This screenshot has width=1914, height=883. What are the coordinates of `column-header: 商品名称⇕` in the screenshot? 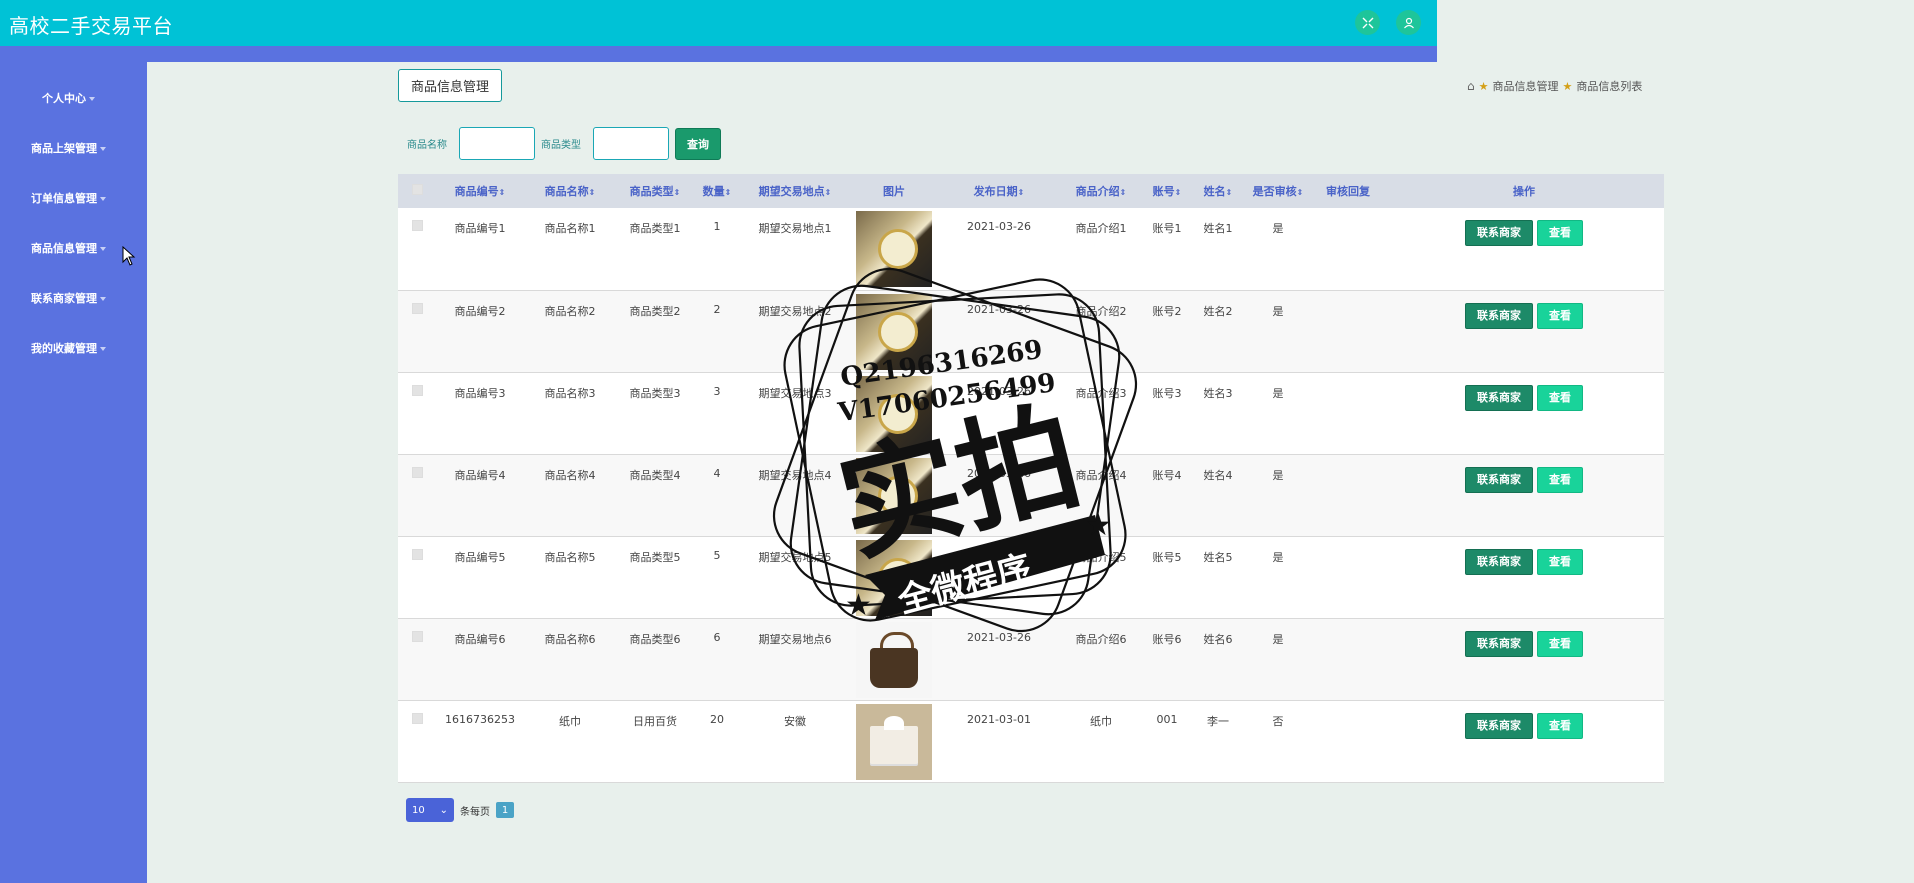 It's located at (570, 191).